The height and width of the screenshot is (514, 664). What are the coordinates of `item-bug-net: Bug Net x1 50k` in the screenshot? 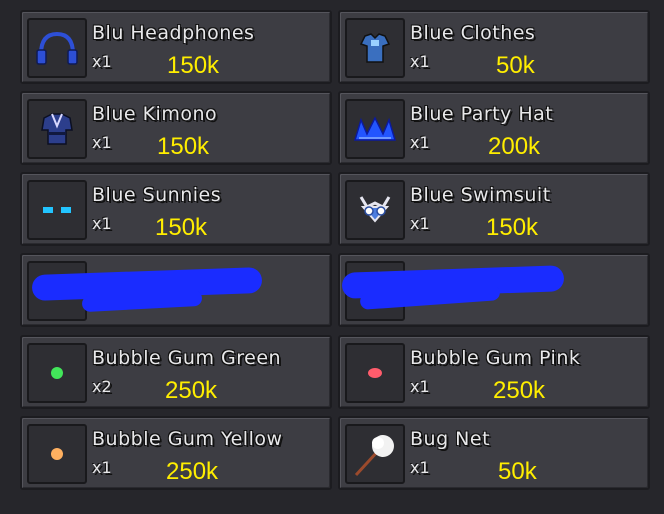 It's located at (494, 453).